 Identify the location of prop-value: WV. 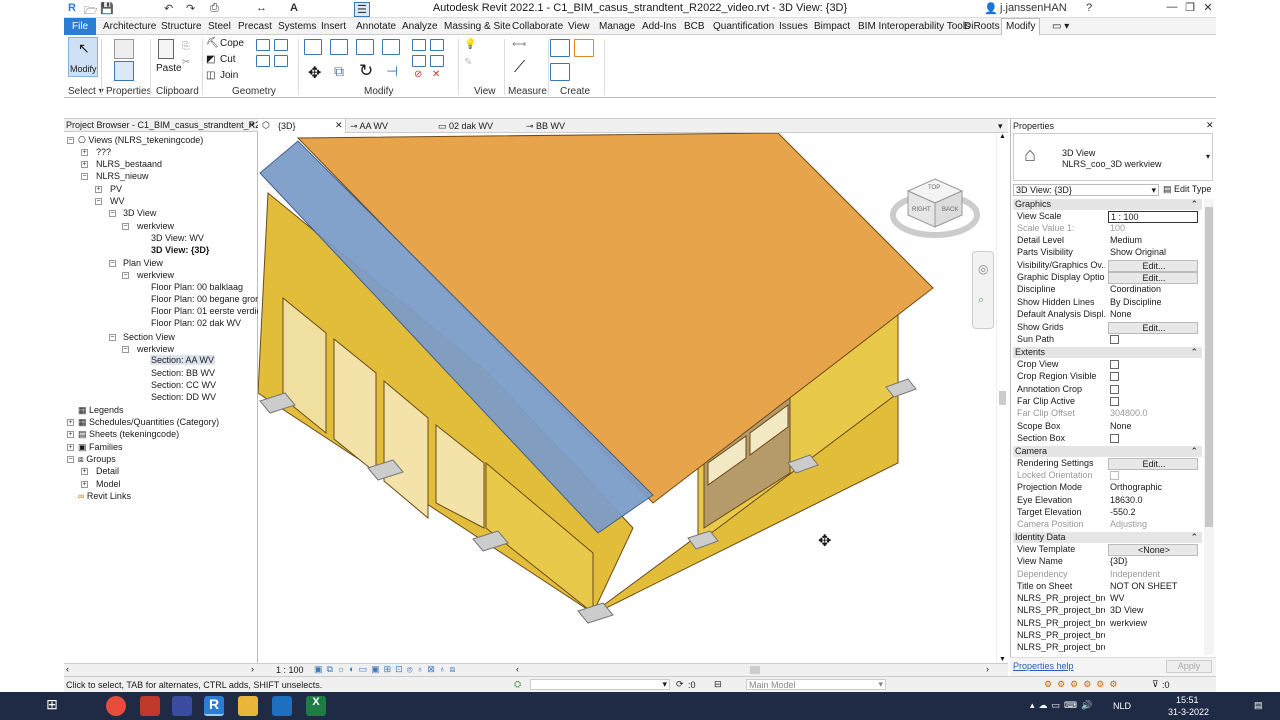
(1153, 599).